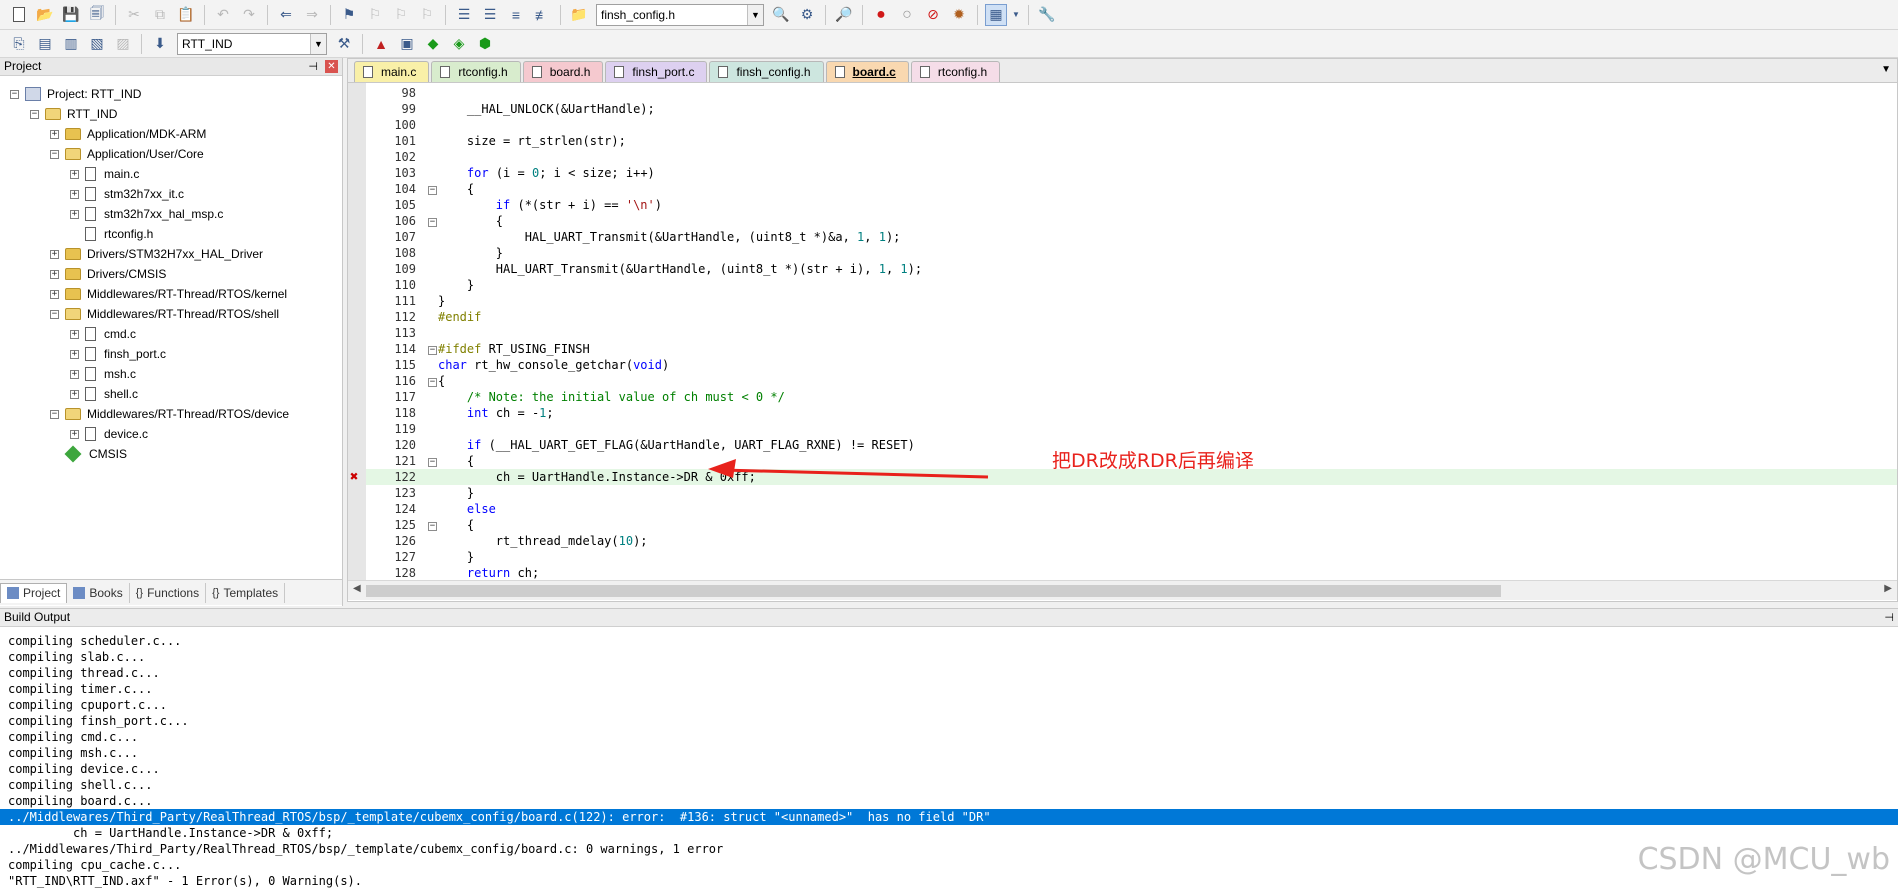 The height and width of the screenshot is (893, 1898). I want to click on scroll-left-icon: ◀, so click(357, 588).